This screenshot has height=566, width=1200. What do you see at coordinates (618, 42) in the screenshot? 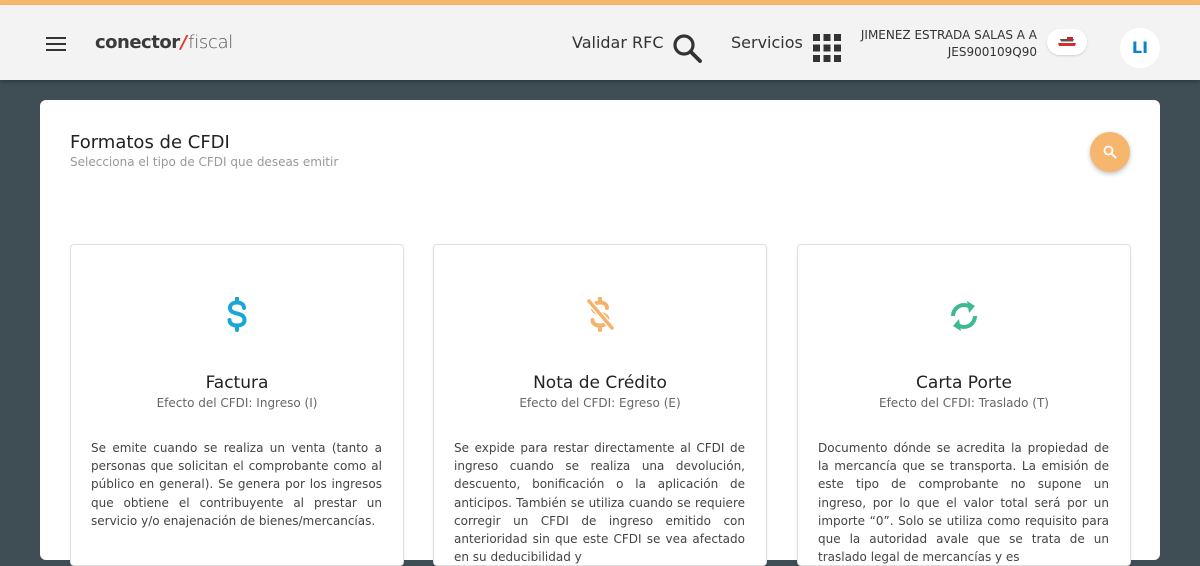
I see `validar-rfc-link: Validar RFC` at bounding box center [618, 42].